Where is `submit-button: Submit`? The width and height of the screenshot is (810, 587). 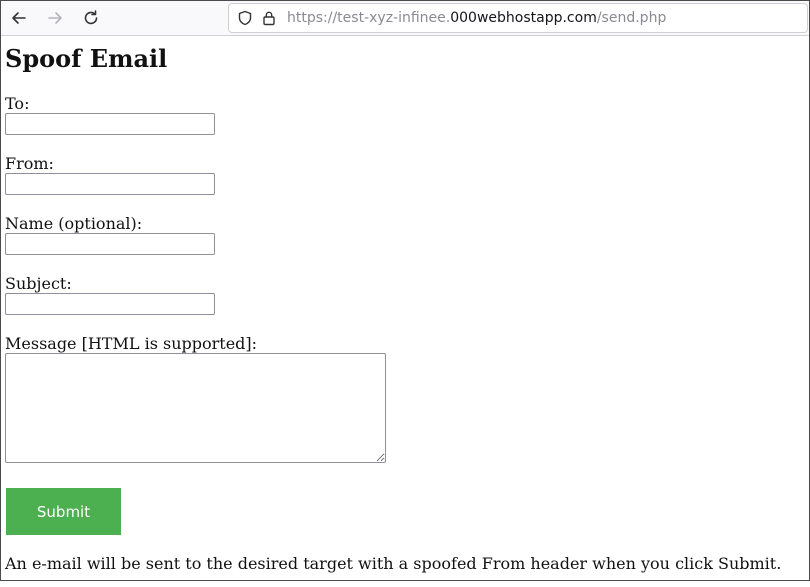 submit-button: Submit is located at coordinates (63, 511).